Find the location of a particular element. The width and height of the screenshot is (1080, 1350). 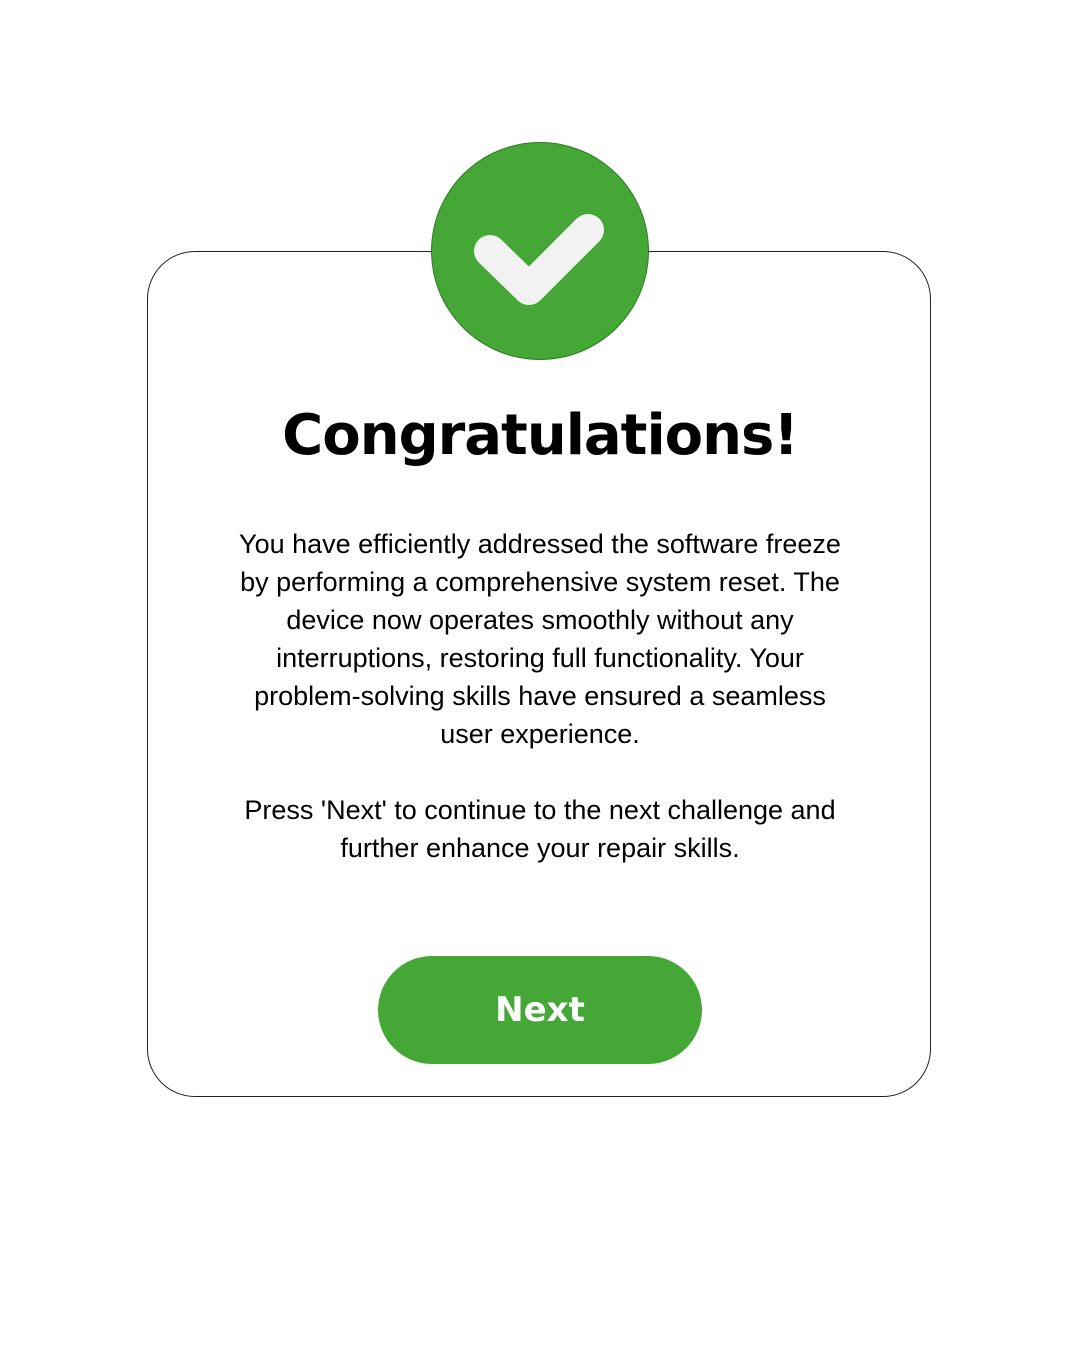

success-badge is located at coordinates (540, 251).